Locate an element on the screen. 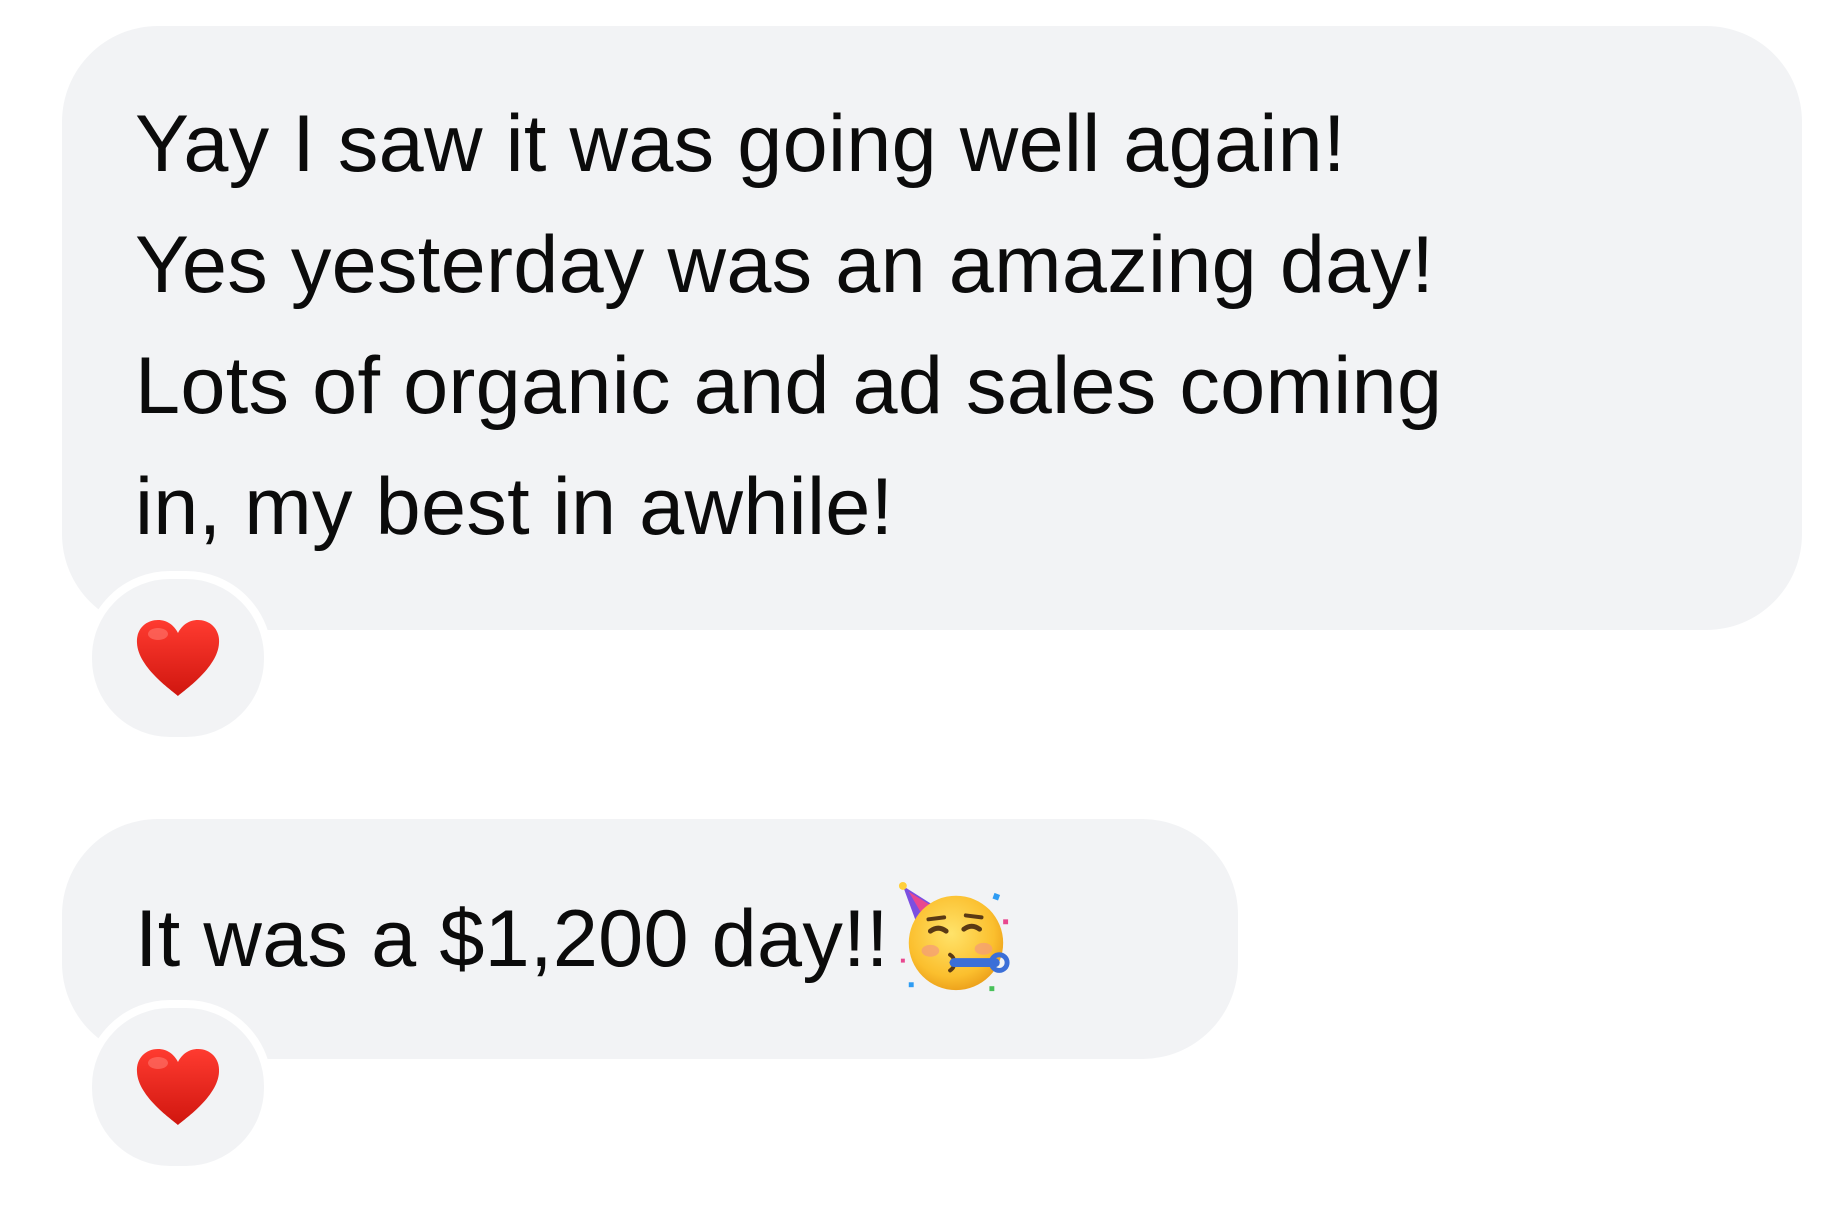  message-text: It was a $1,200 day!! is located at coordinates (512, 938).